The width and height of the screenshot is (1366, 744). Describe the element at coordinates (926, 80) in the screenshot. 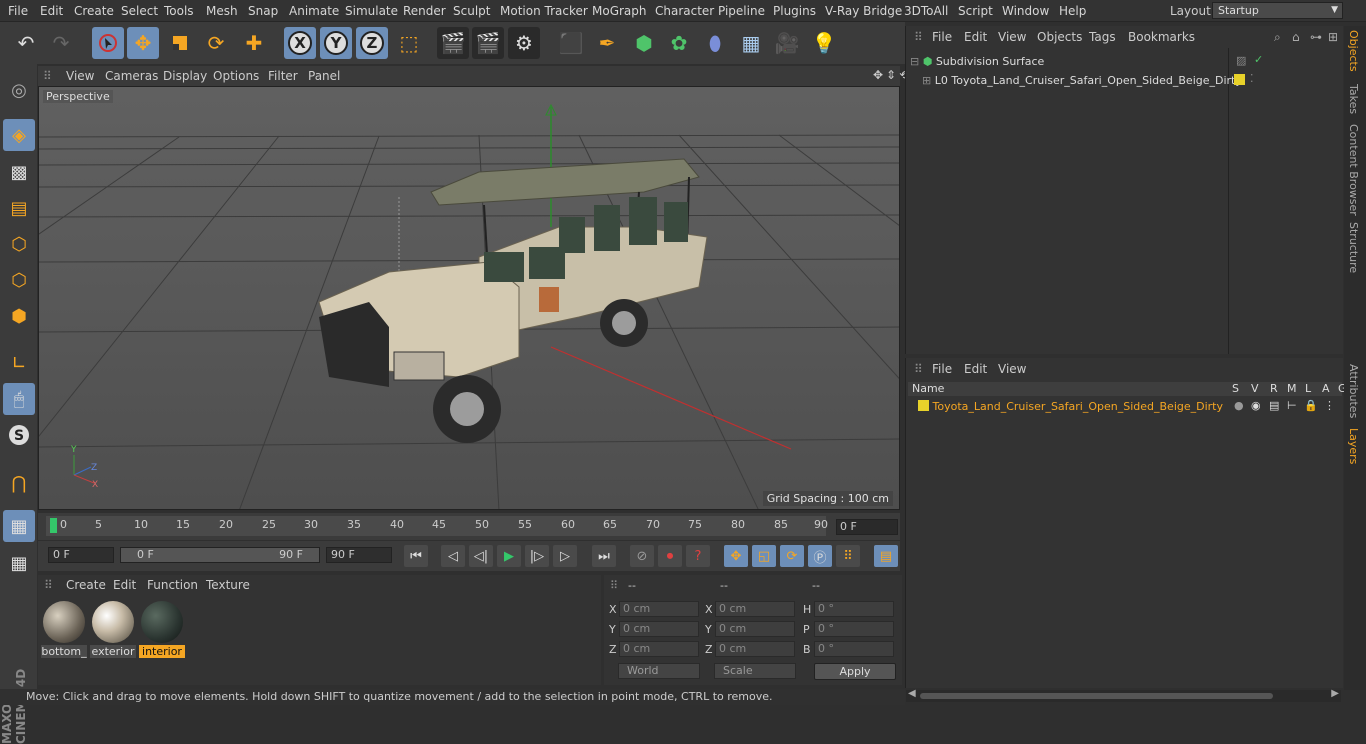

I see `expand-icon: ⊞` at that location.